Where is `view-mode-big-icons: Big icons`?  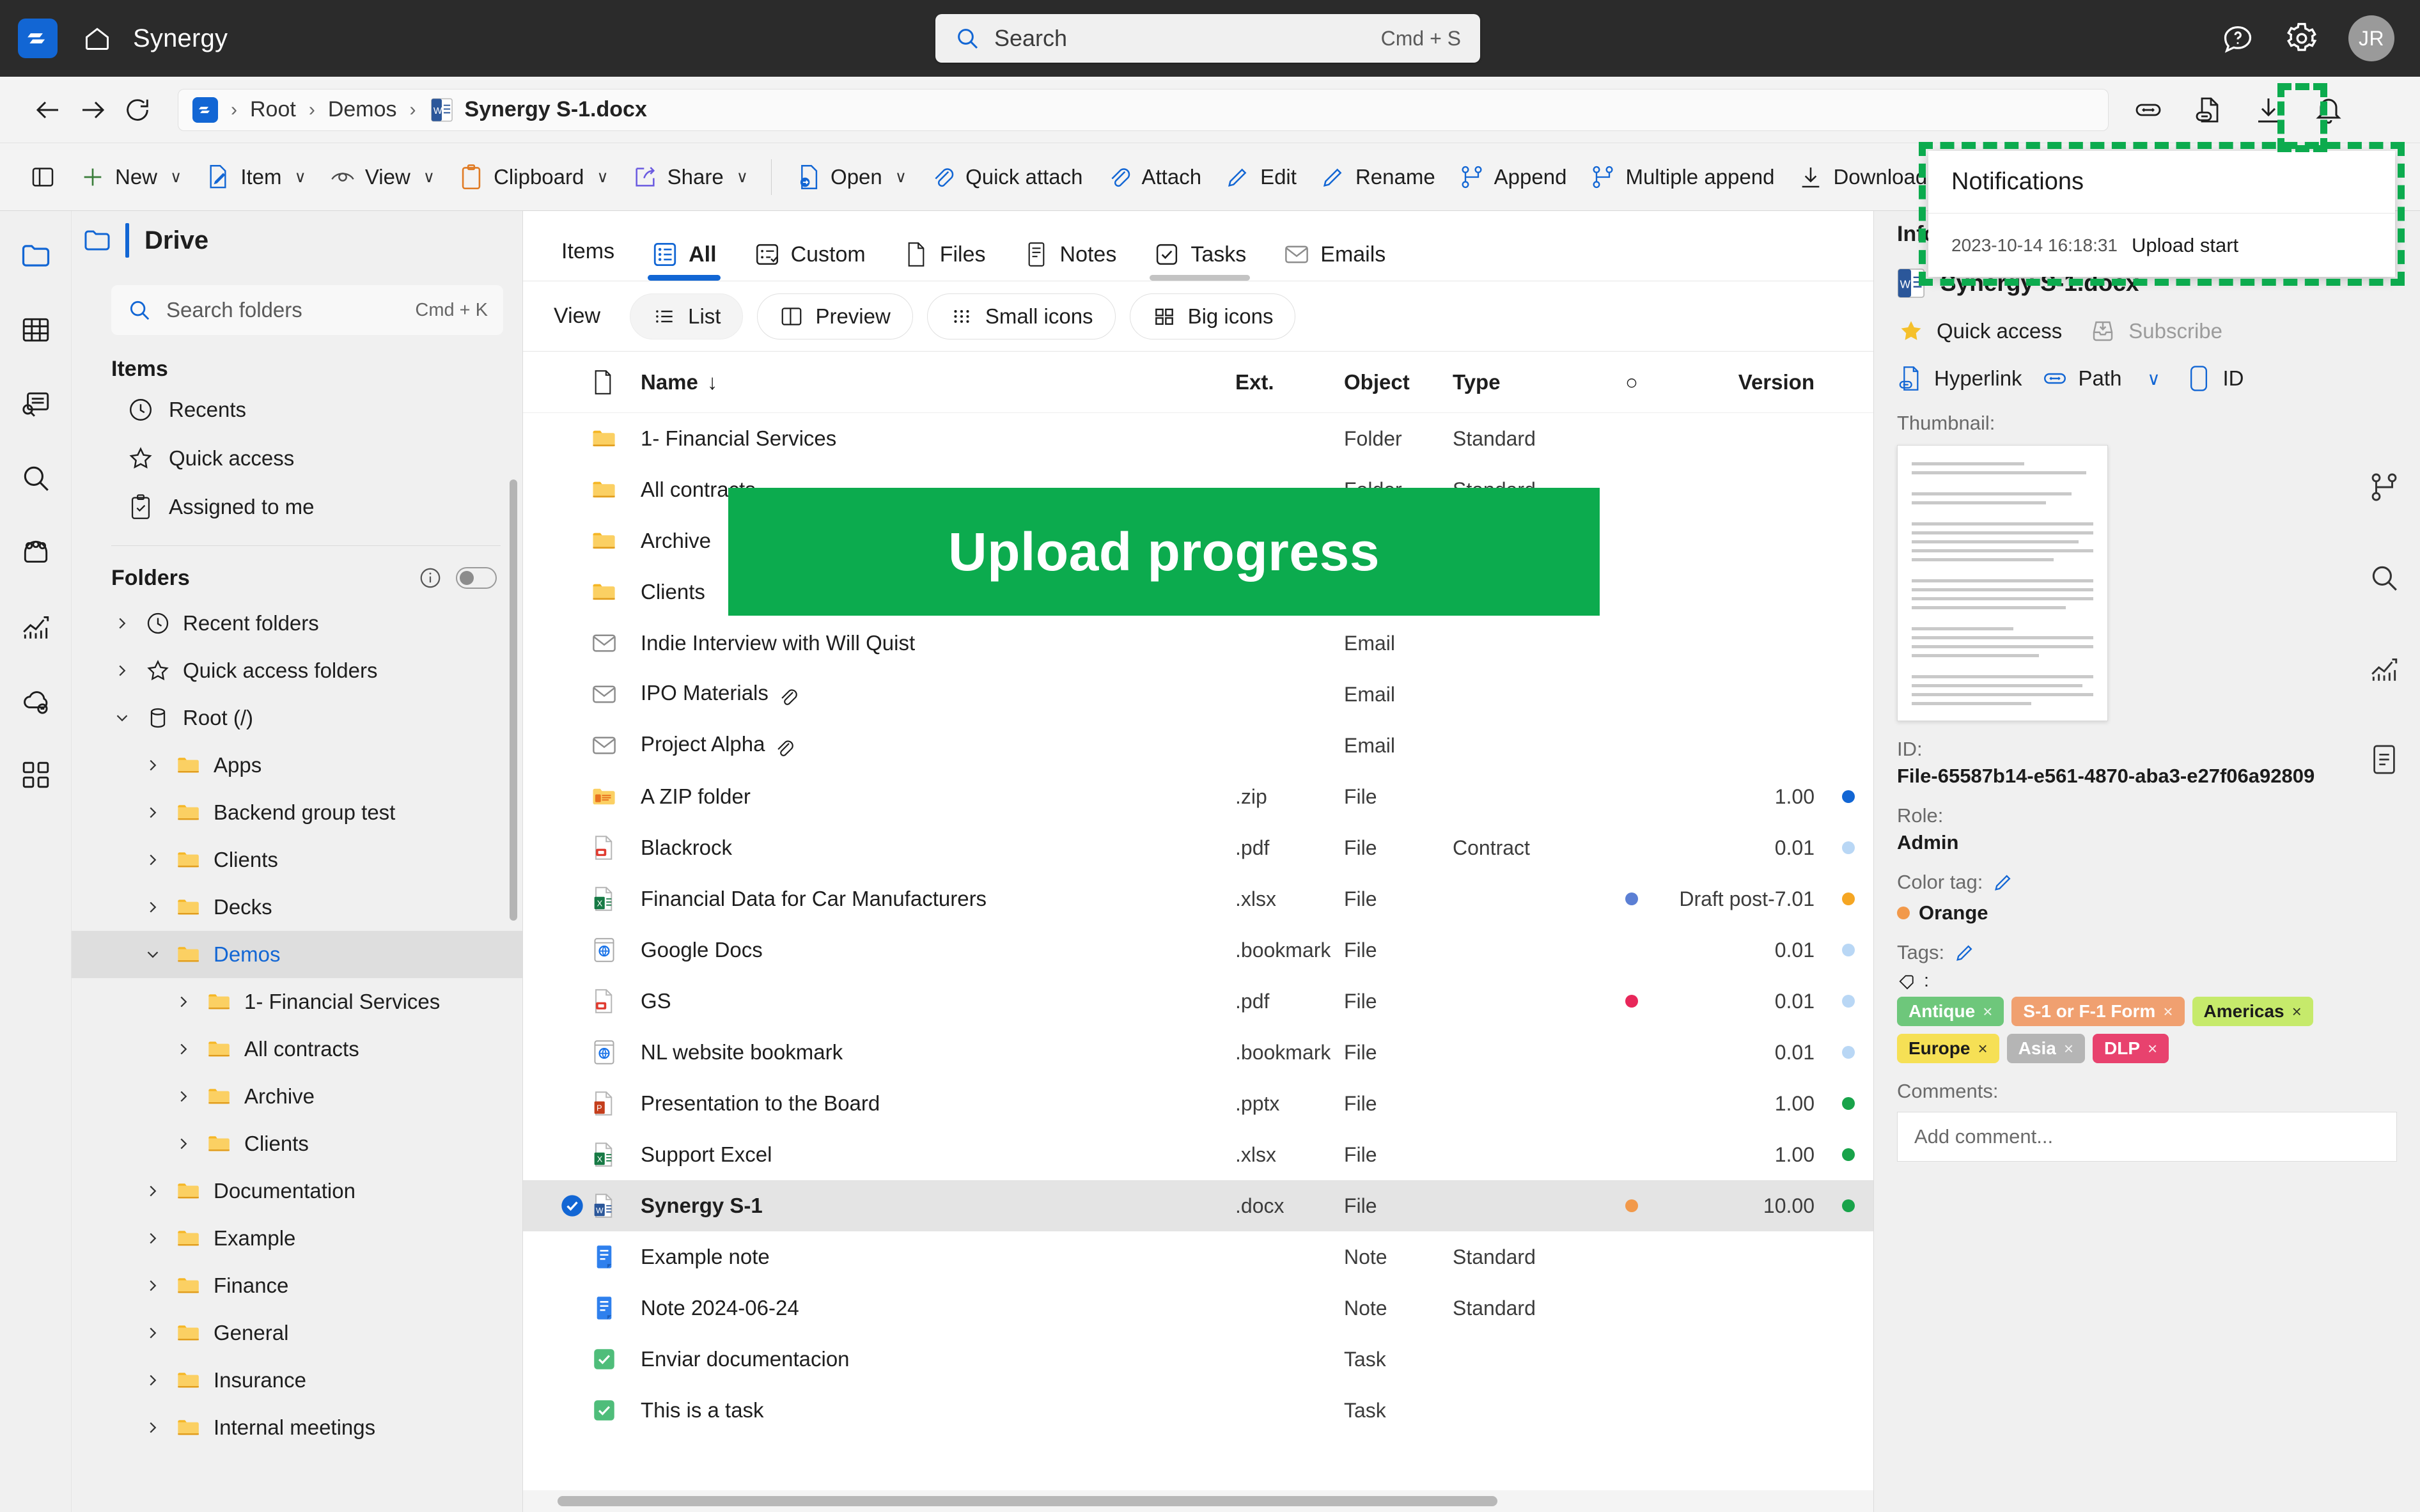
view-mode-big-icons: Big icons is located at coordinates (1212, 316).